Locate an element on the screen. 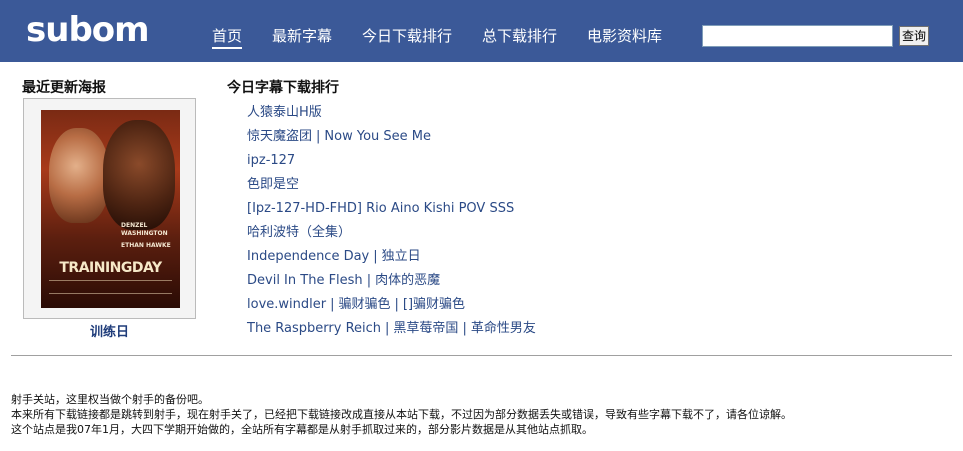  site-logo: subom is located at coordinates (88, 30).